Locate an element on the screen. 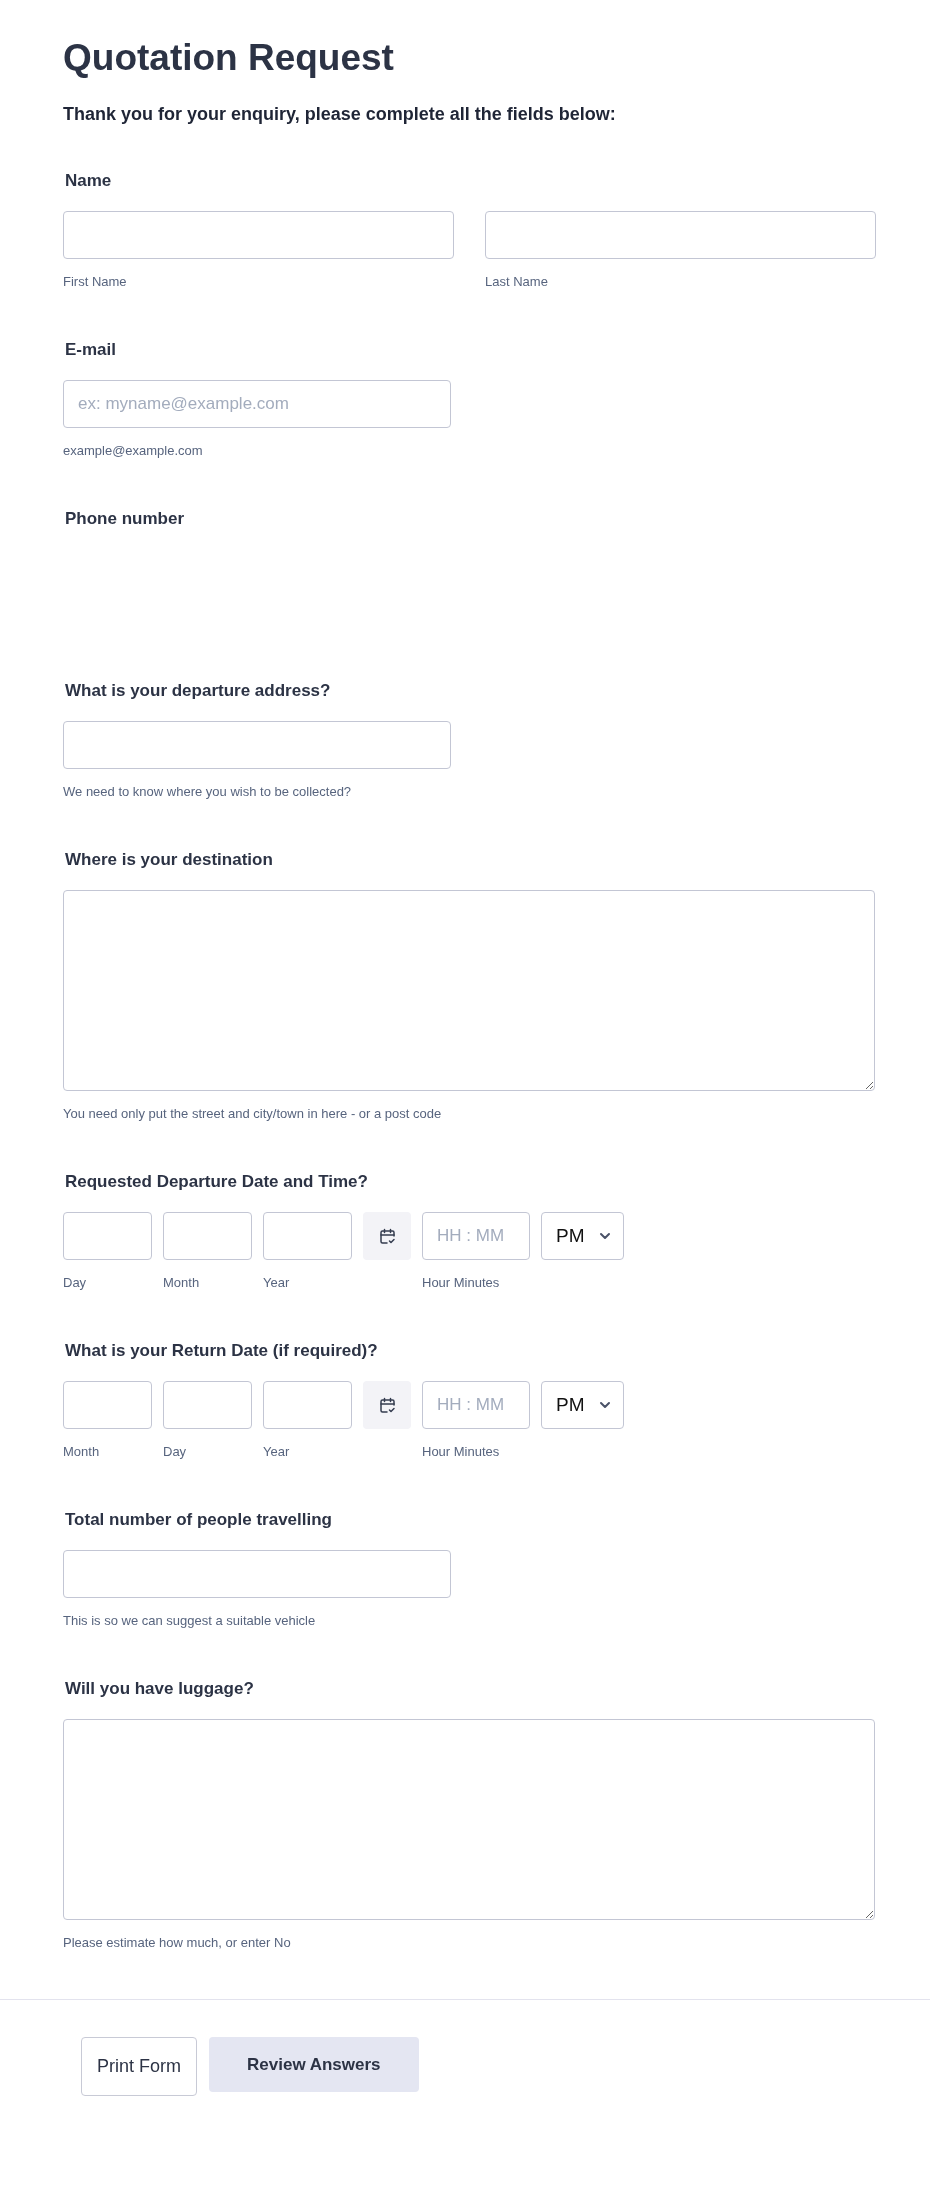 This screenshot has width=930, height=2206. field-hint: This is so we can suggest a suitable vehicle is located at coordinates (190, 1621).